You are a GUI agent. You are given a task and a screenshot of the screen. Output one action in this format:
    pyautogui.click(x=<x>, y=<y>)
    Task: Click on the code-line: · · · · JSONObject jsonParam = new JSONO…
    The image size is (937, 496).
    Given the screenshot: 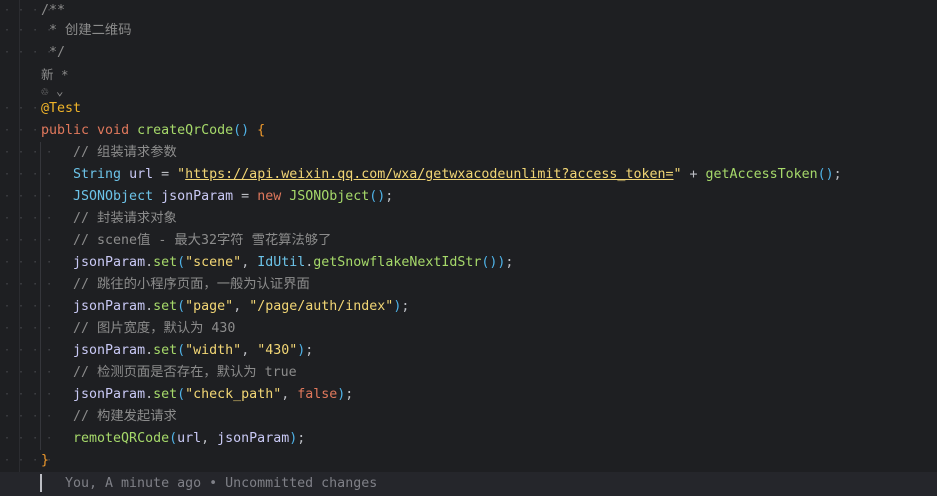 What is the action you would take?
    pyautogui.click(x=468, y=197)
    